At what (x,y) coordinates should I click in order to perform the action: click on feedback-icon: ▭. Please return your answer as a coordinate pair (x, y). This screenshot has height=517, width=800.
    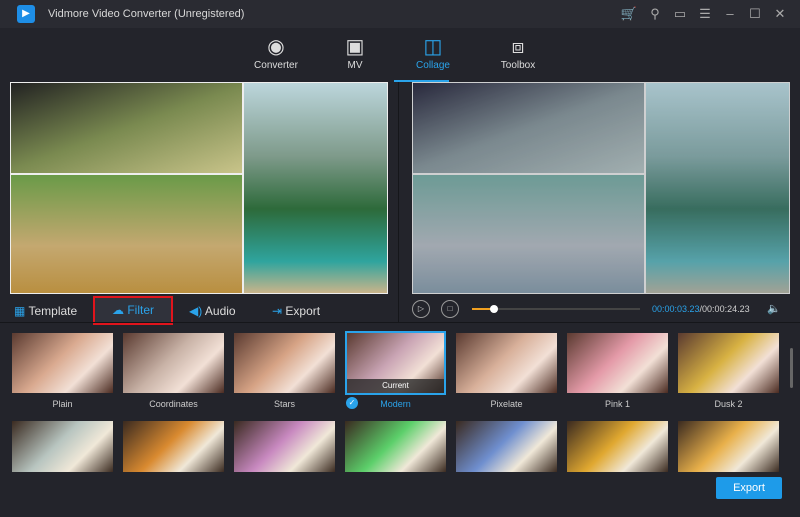
    Looking at the image, I should click on (680, 14).